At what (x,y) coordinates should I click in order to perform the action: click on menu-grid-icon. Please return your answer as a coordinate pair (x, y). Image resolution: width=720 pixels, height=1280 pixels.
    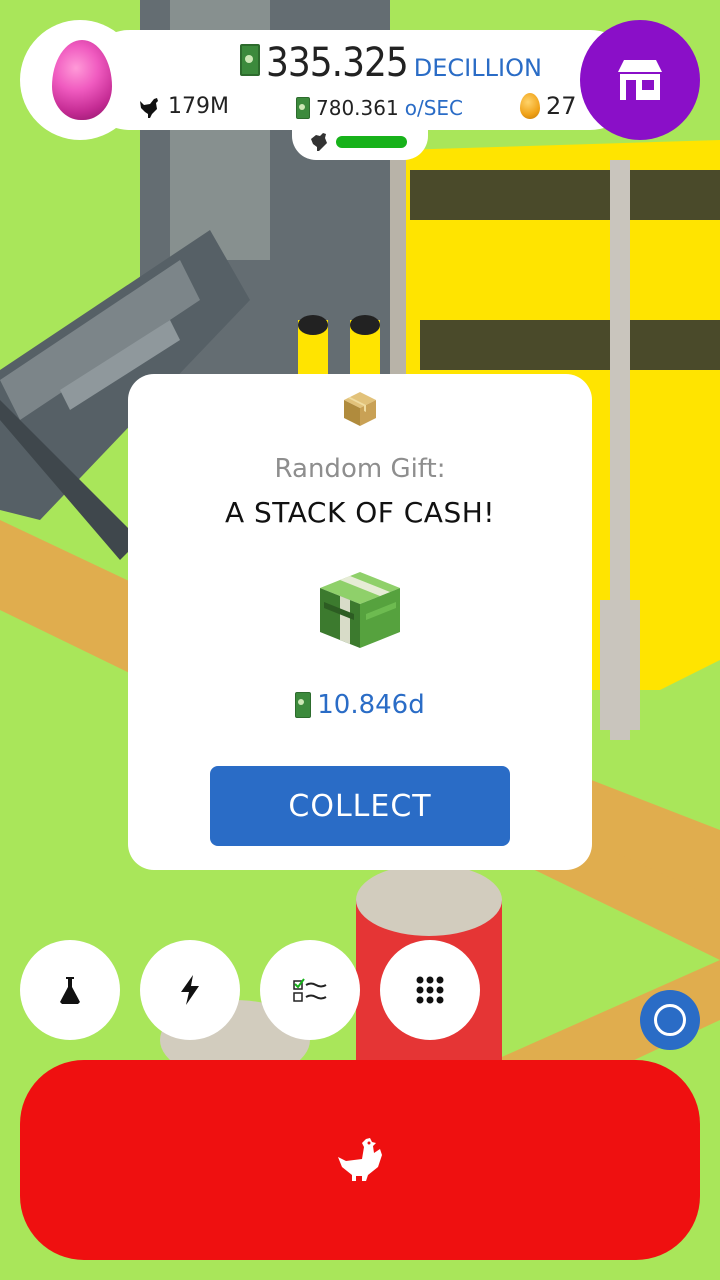
    Looking at the image, I should click on (430, 990).